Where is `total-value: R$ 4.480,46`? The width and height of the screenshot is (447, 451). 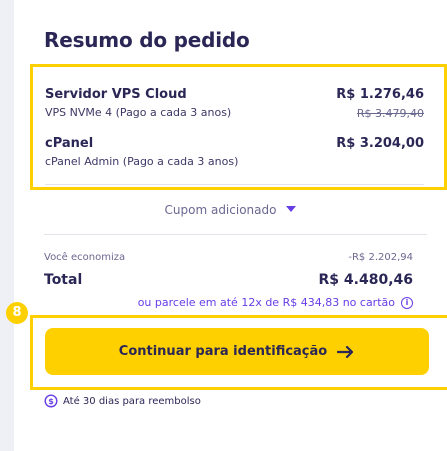 total-value: R$ 4.480,46 is located at coordinates (365, 280).